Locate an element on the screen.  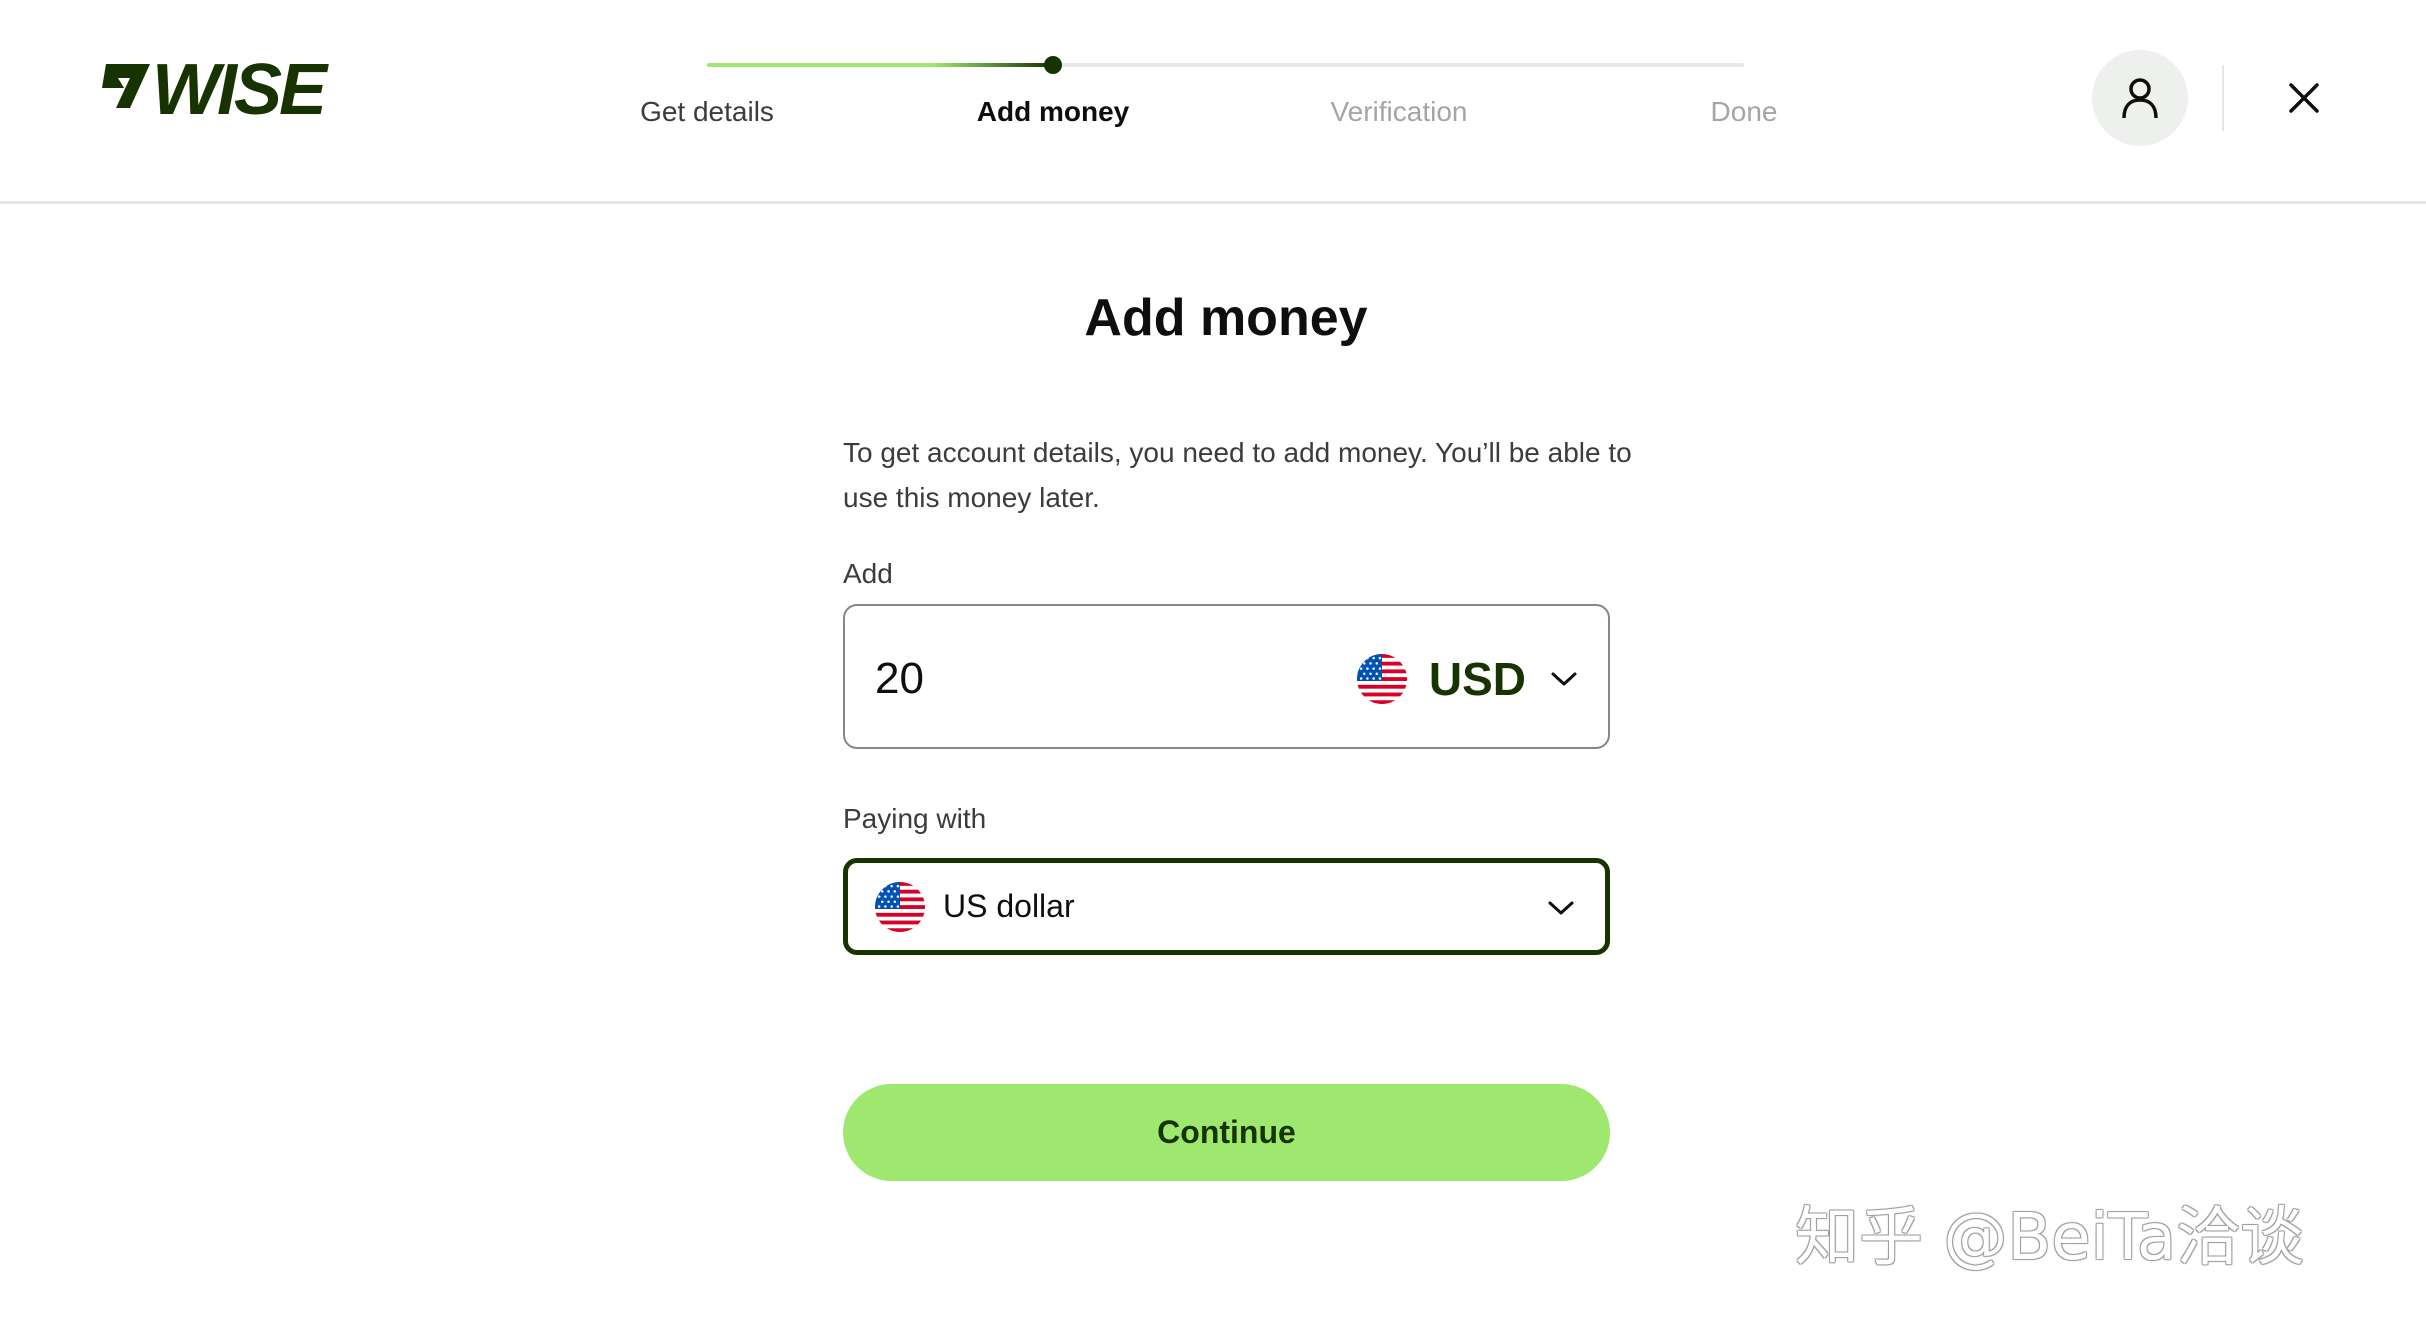
profile-button is located at coordinates (2140, 98).